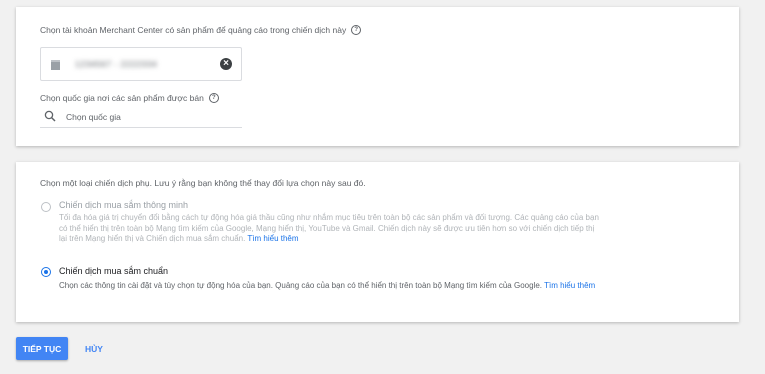 The height and width of the screenshot is (374, 765). Describe the element at coordinates (123, 205) in the screenshot. I see `smart-shopping-title: Chiến dịch mua sắm thông minh` at that location.